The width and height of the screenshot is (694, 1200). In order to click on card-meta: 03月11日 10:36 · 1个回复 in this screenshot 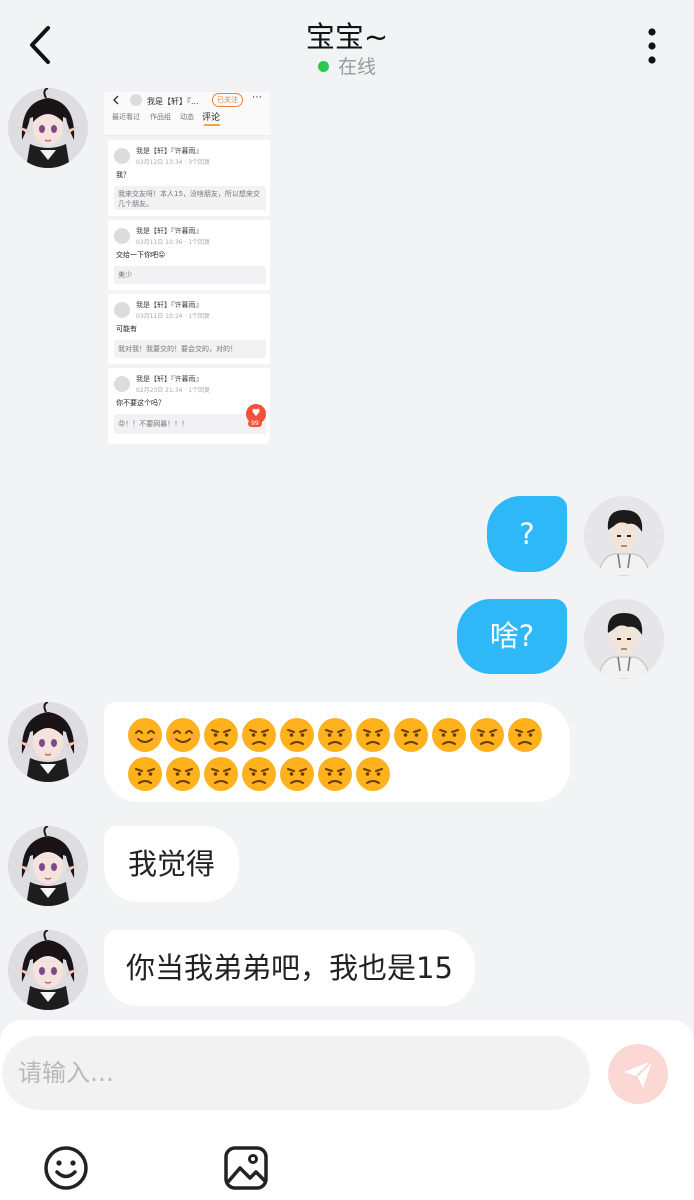, I will do `click(173, 242)`.